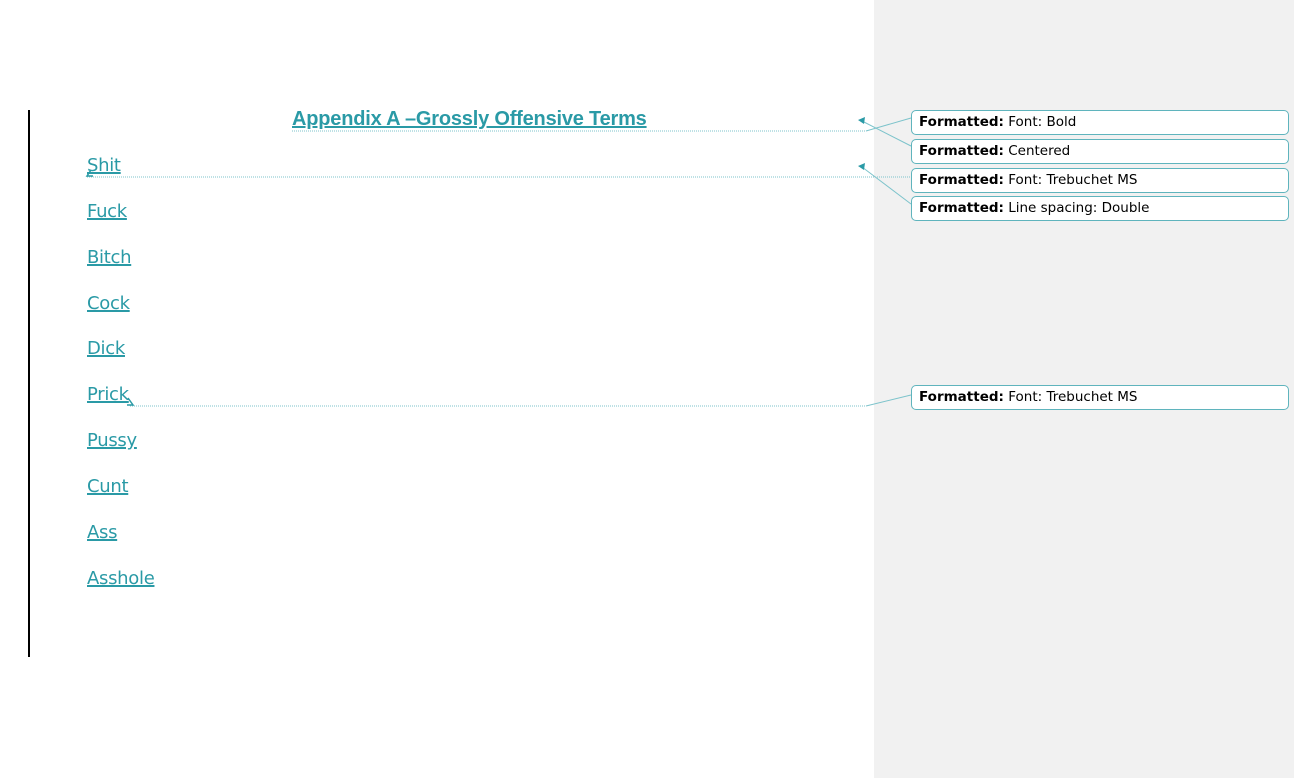 The width and height of the screenshot is (1294, 778). What do you see at coordinates (29, 383) in the screenshot?
I see `change-bar` at bounding box center [29, 383].